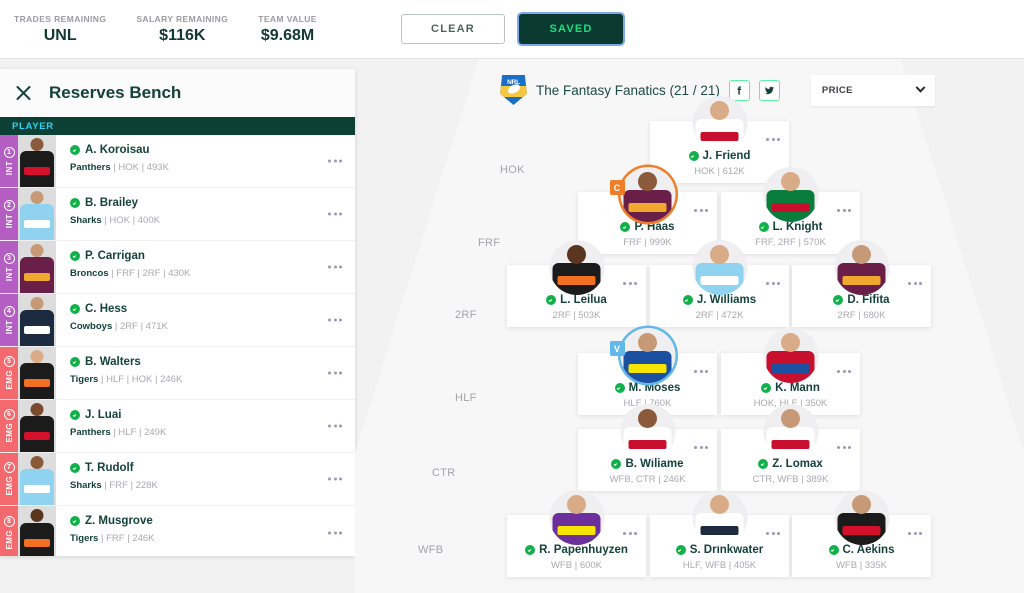 The height and width of the screenshot is (593, 1024). I want to click on stat-label: TEAM VALUE, so click(287, 18).